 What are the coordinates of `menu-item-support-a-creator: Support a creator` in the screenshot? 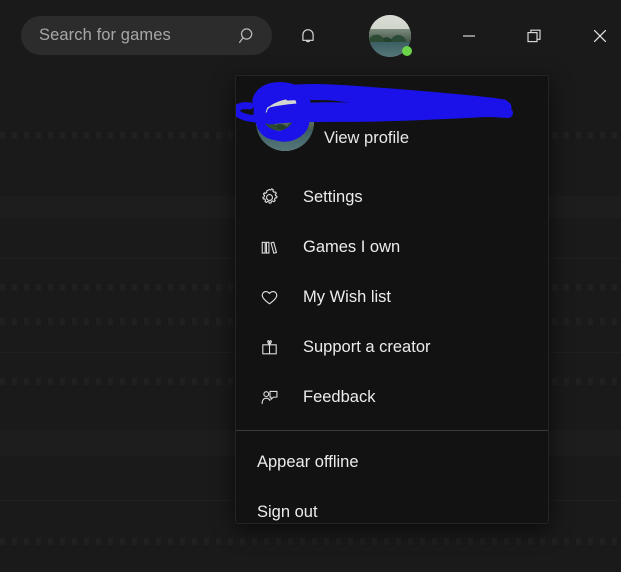 It's located at (392, 347).